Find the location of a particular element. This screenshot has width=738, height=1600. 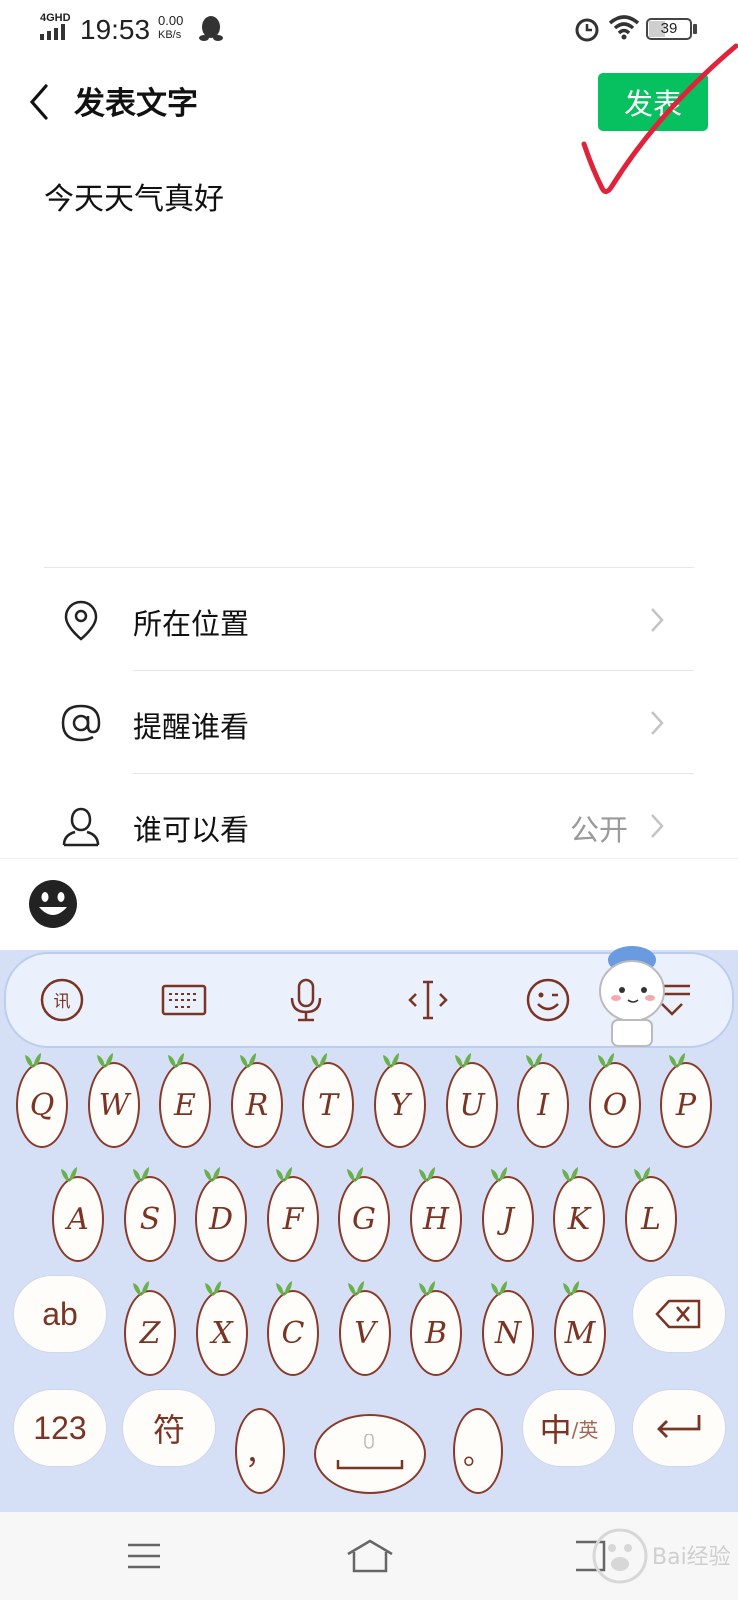

system-nav-bar: Bai经验 is located at coordinates (369, 1556).